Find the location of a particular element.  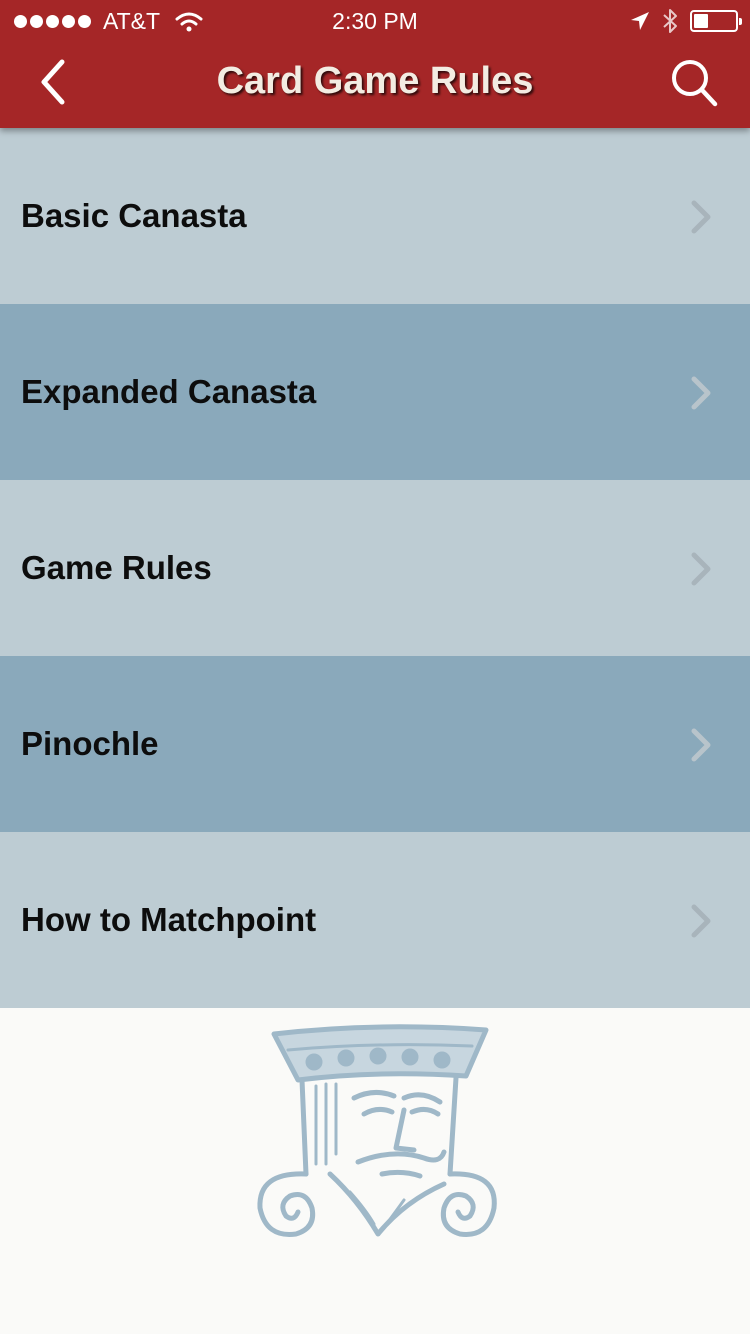

bluetooth-icon is located at coordinates (670, 21).